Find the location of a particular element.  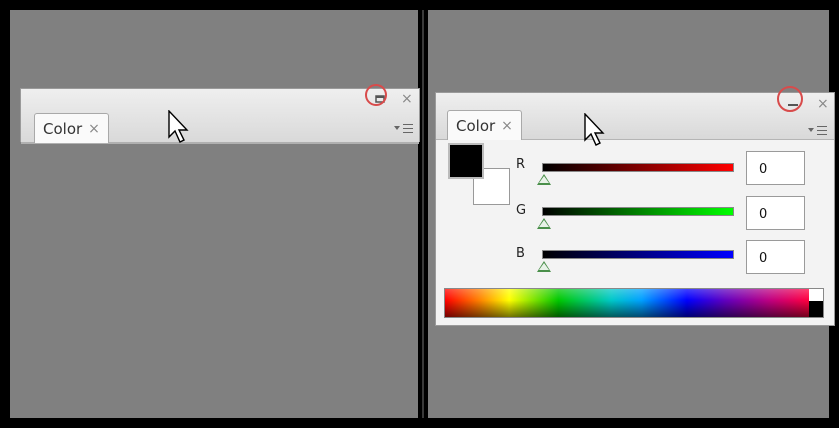

red-slider-track is located at coordinates (638, 167).